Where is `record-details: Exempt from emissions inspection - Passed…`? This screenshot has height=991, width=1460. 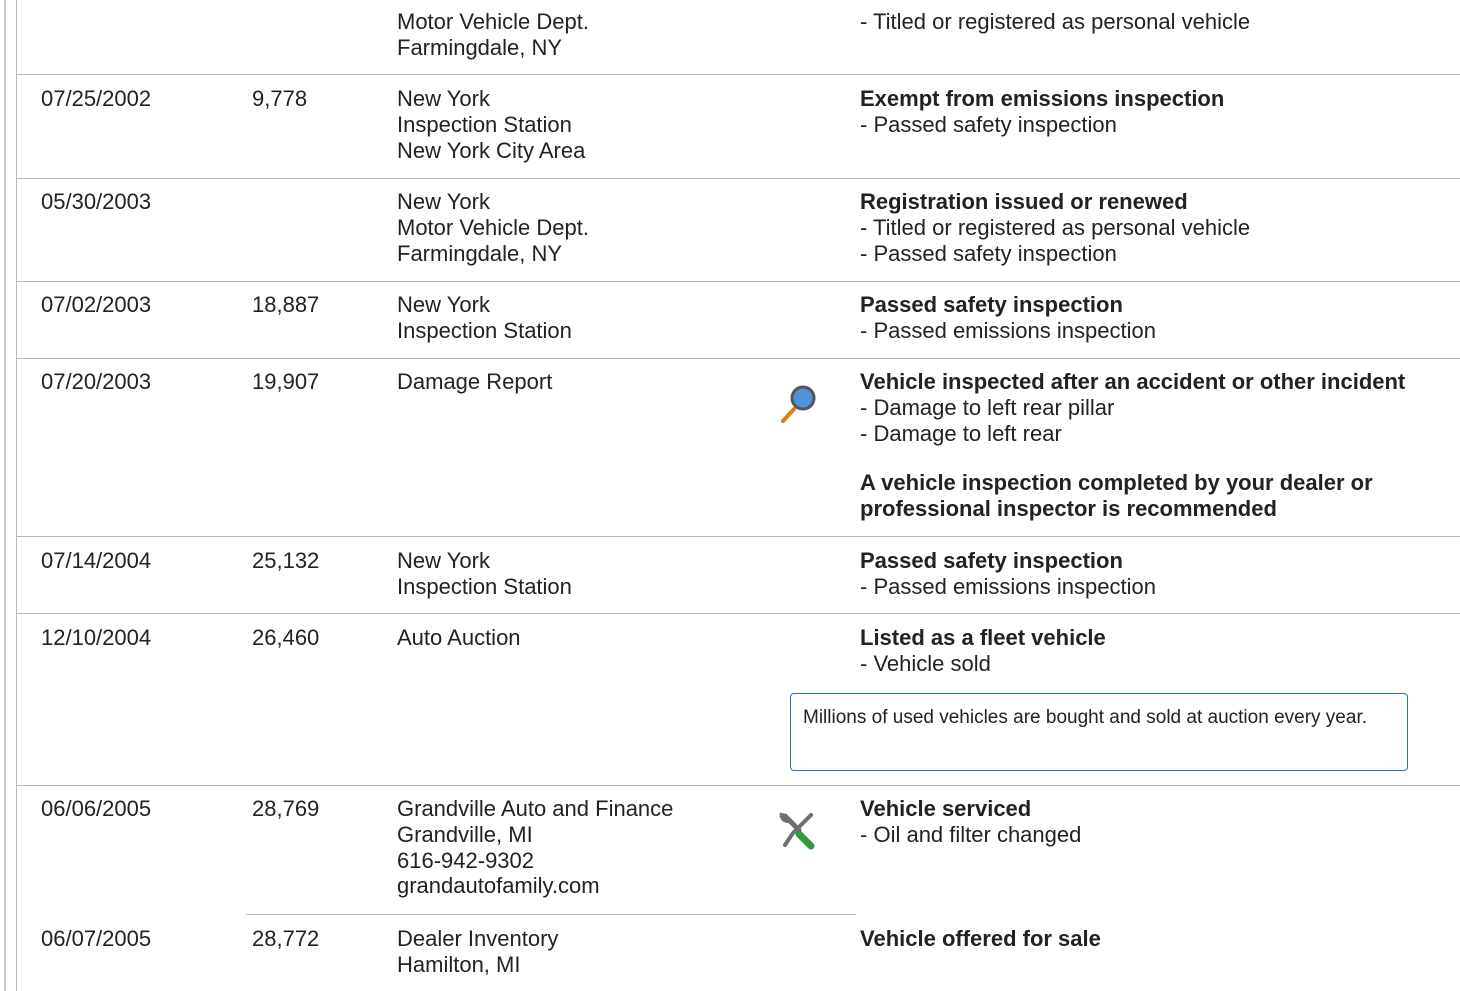
record-details: Exempt from emissions inspection - Passed… is located at coordinates (1155, 112).